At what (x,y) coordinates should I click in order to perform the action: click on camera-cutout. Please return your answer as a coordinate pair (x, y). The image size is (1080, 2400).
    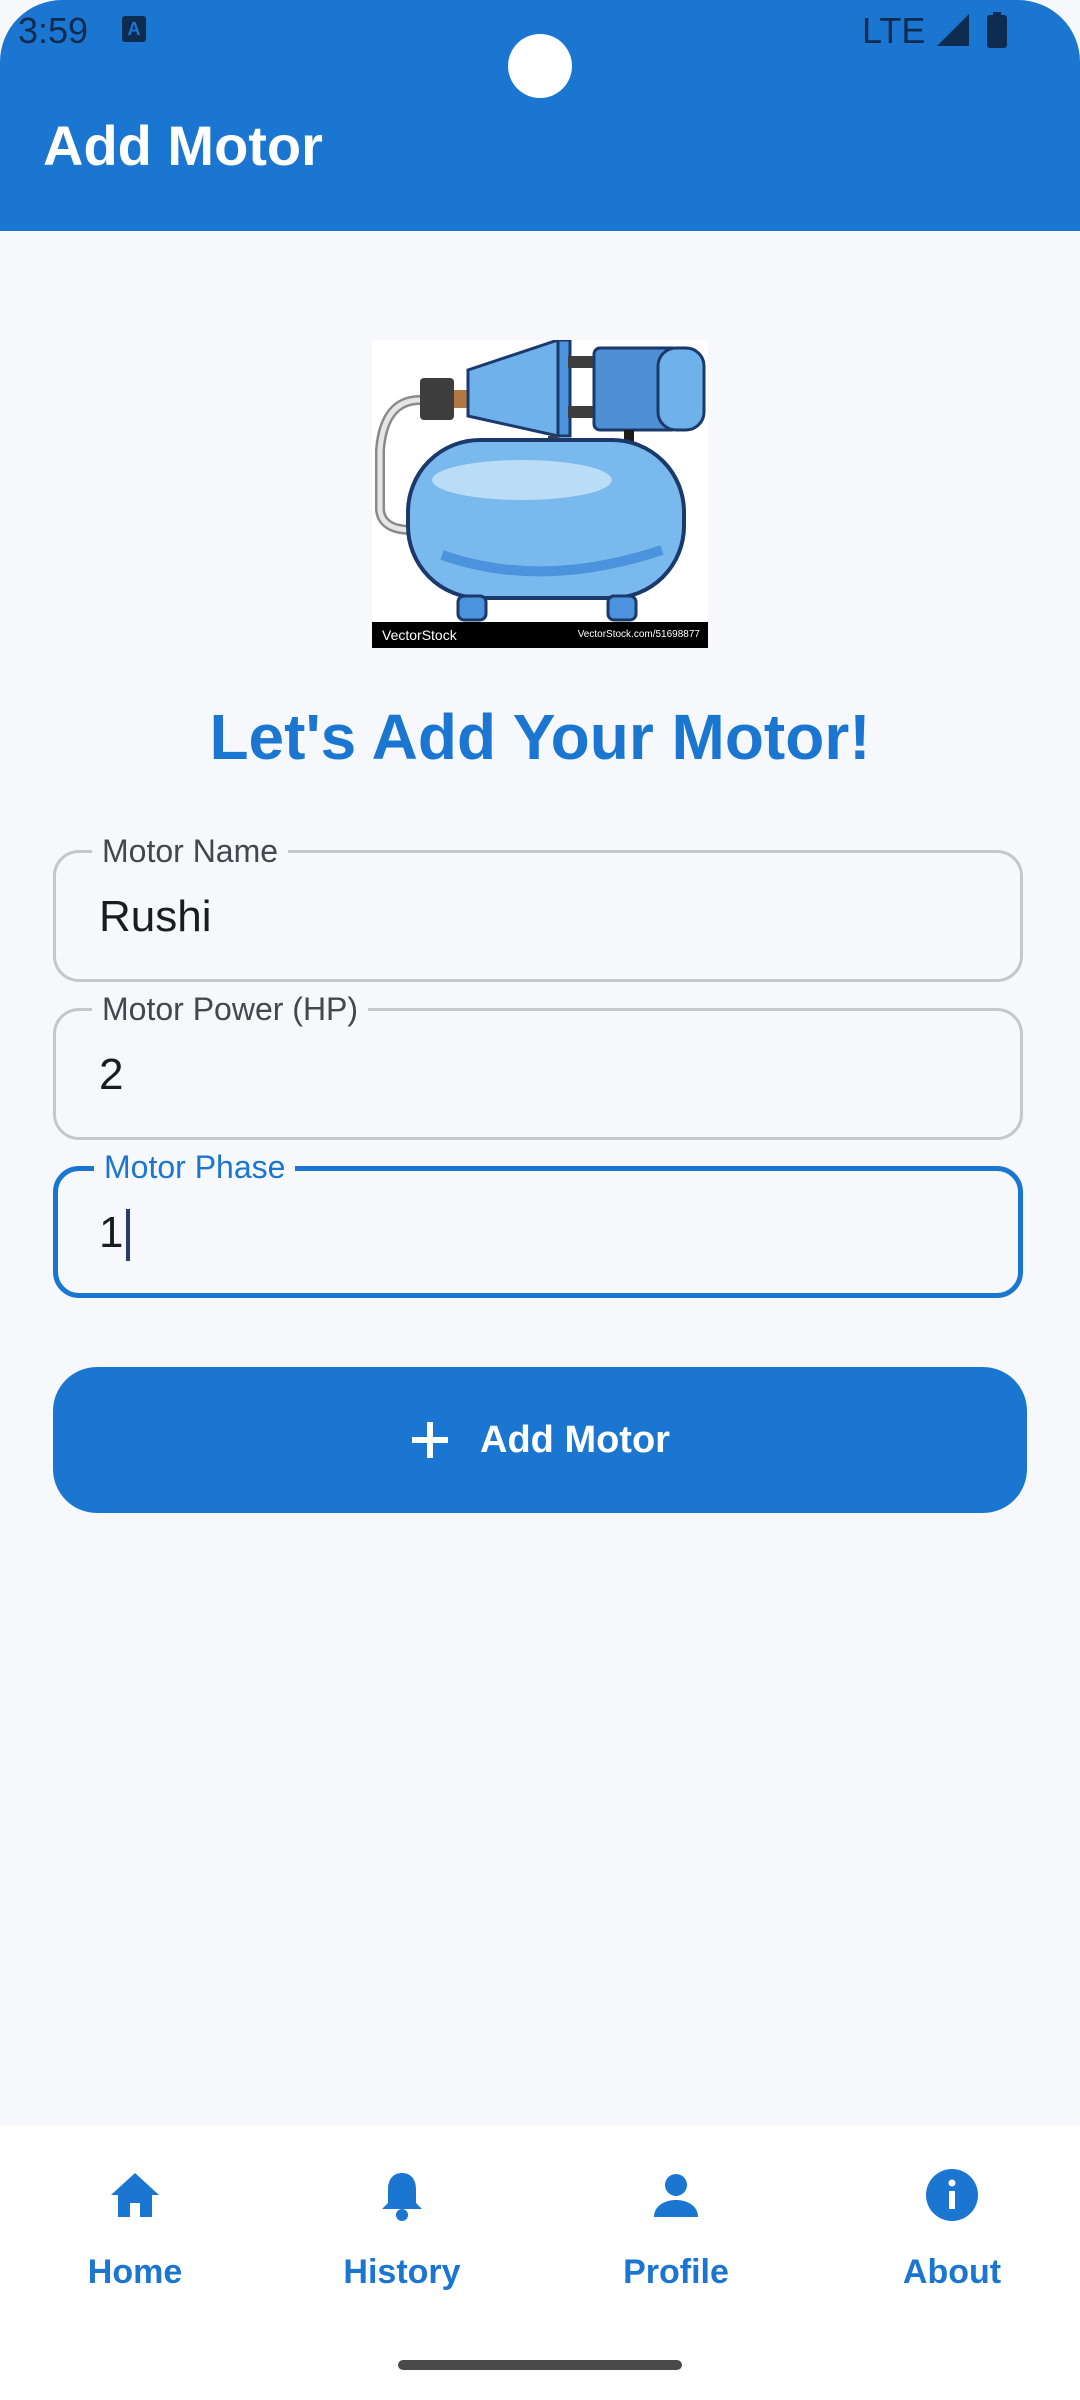
    Looking at the image, I should click on (540, 66).